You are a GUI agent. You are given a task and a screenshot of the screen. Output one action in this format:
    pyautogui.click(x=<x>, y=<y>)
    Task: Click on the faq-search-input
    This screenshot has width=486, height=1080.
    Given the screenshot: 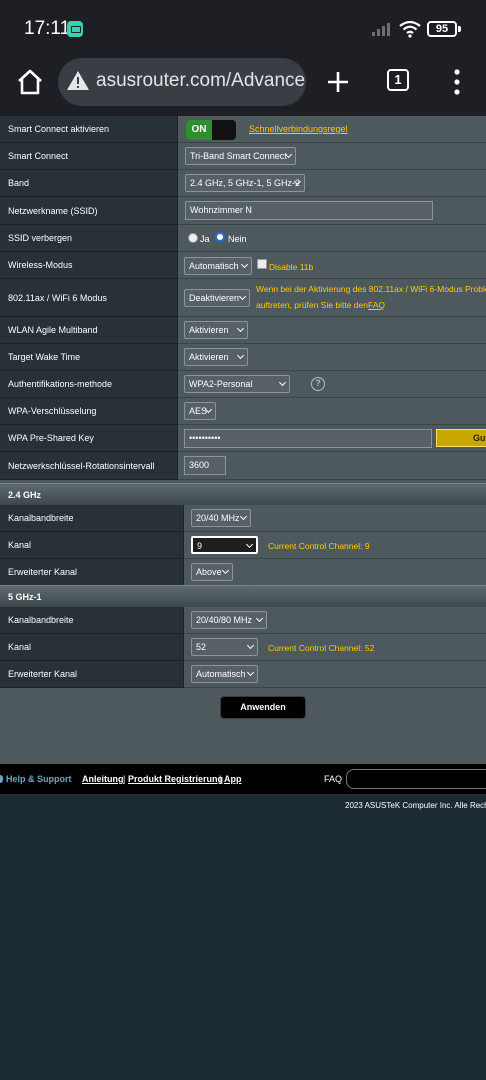 What is the action you would take?
    pyautogui.click(x=416, y=779)
    